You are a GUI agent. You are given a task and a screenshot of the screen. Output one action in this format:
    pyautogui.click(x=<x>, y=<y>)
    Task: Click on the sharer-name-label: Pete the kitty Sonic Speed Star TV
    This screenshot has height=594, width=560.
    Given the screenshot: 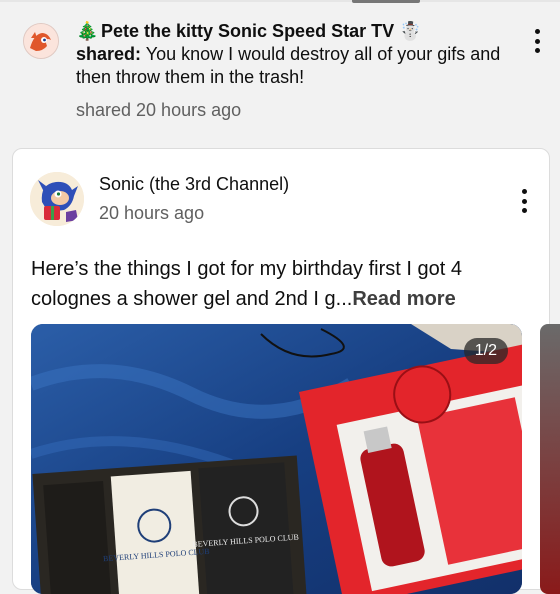 What is the action you would take?
    pyautogui.click(x=248, y=31)
    